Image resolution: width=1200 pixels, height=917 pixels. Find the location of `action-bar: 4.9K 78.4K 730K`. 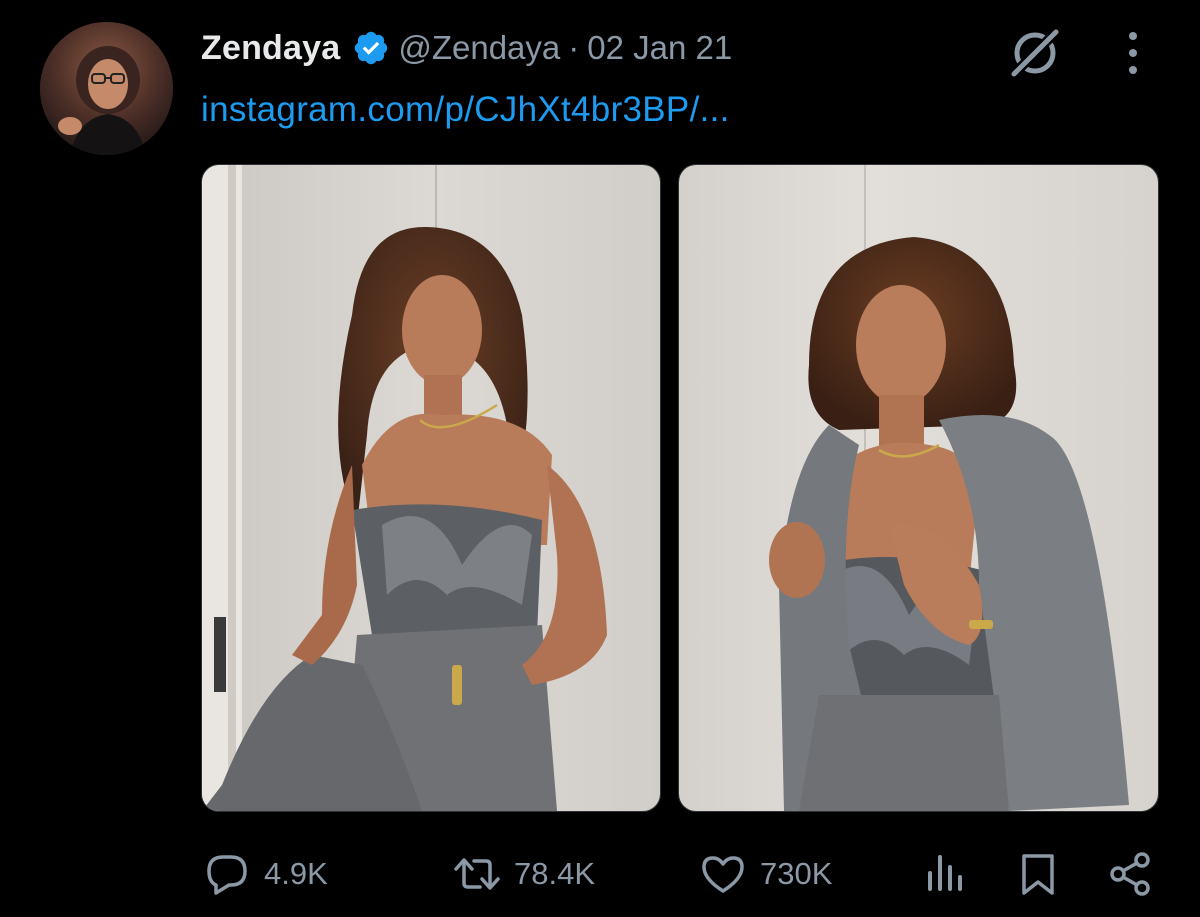

action-bar: 4.9K 78.4K 730K is located at coordinates (600, 874).